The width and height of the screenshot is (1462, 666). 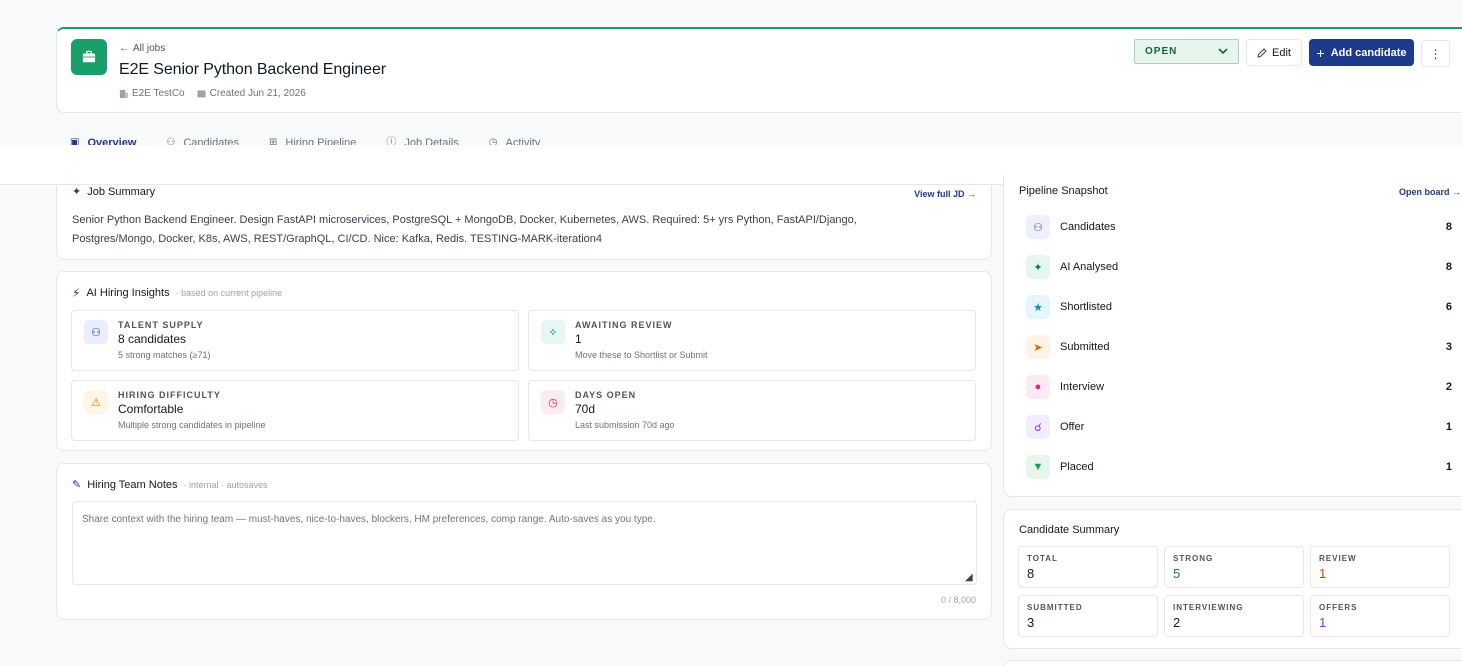 I want to click on stat-interviewing: INTERVIEWING 2, so click(x=1234, y=616).